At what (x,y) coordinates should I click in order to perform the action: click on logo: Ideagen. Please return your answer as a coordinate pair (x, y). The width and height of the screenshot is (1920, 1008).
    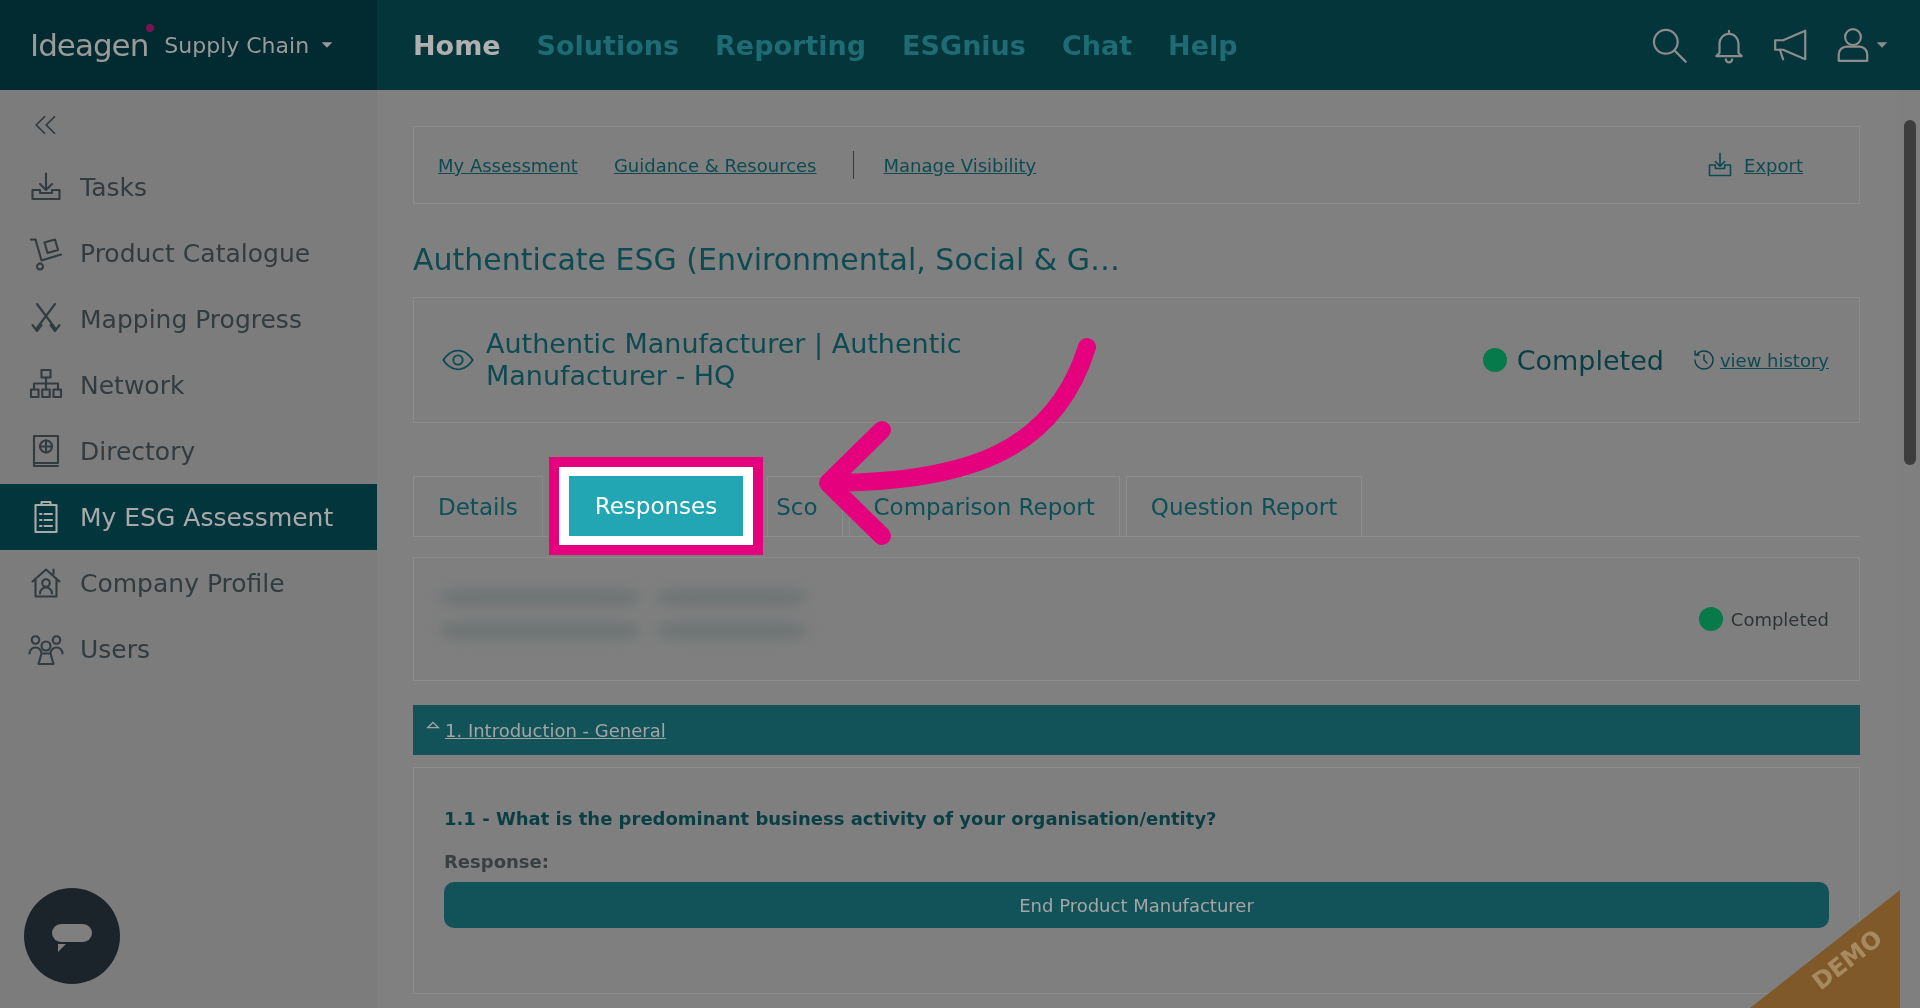
    Looking at the image, I should click on (89, 45).